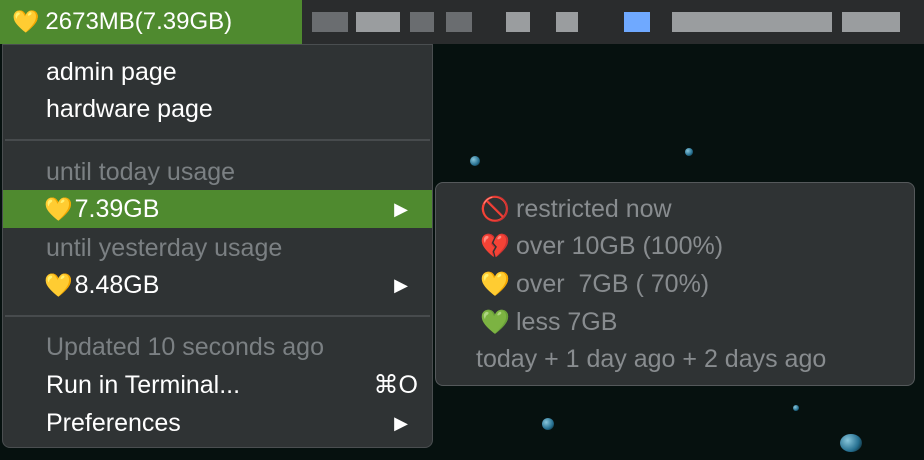 The image size is (924, 460). I want to click on submenu-footer: today + 1 day ago + 2 days ago, so click(675, 359).